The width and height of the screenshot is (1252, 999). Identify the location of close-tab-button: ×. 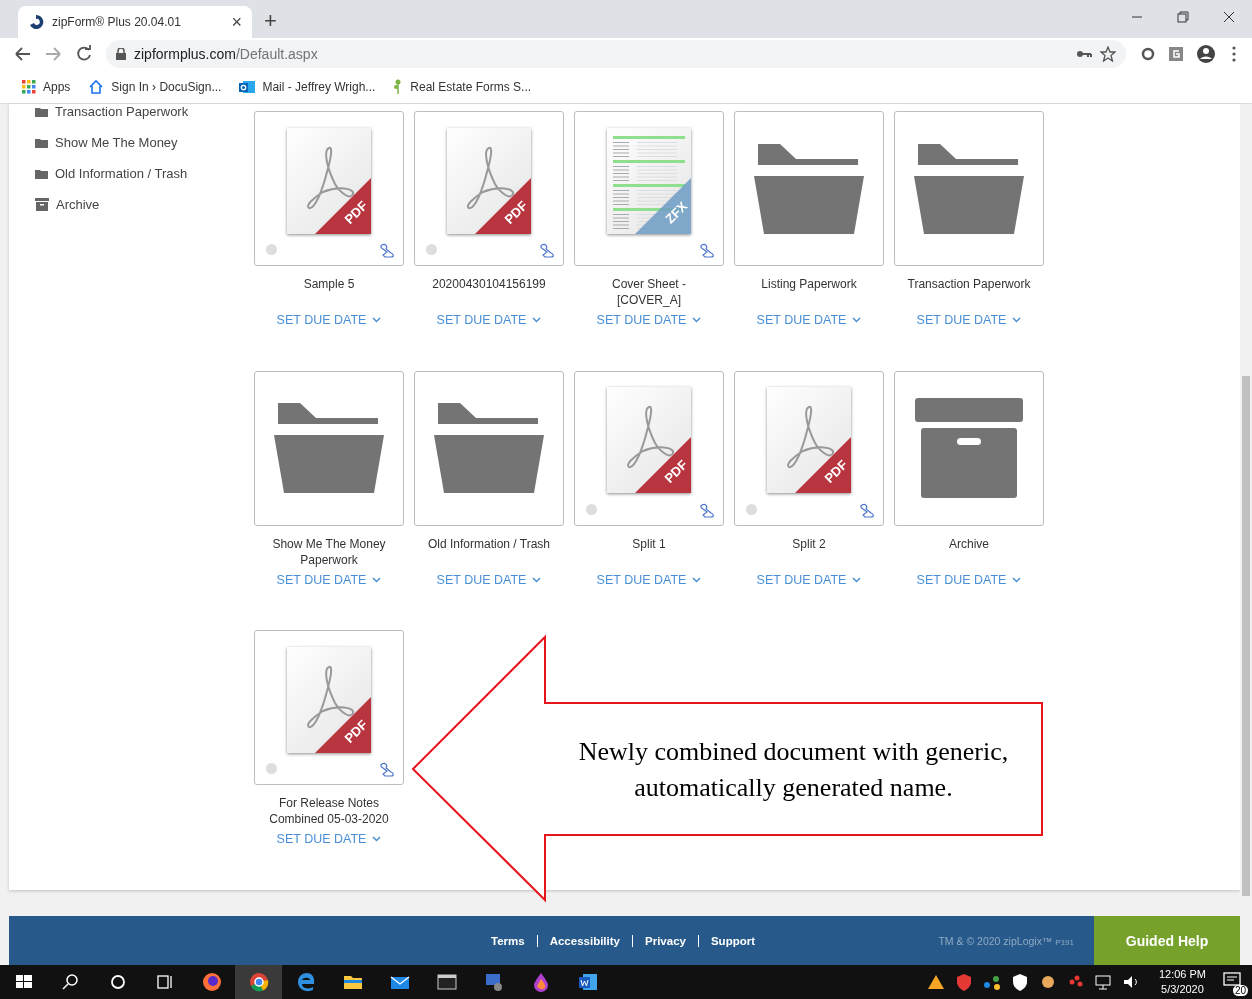
(236, 22).